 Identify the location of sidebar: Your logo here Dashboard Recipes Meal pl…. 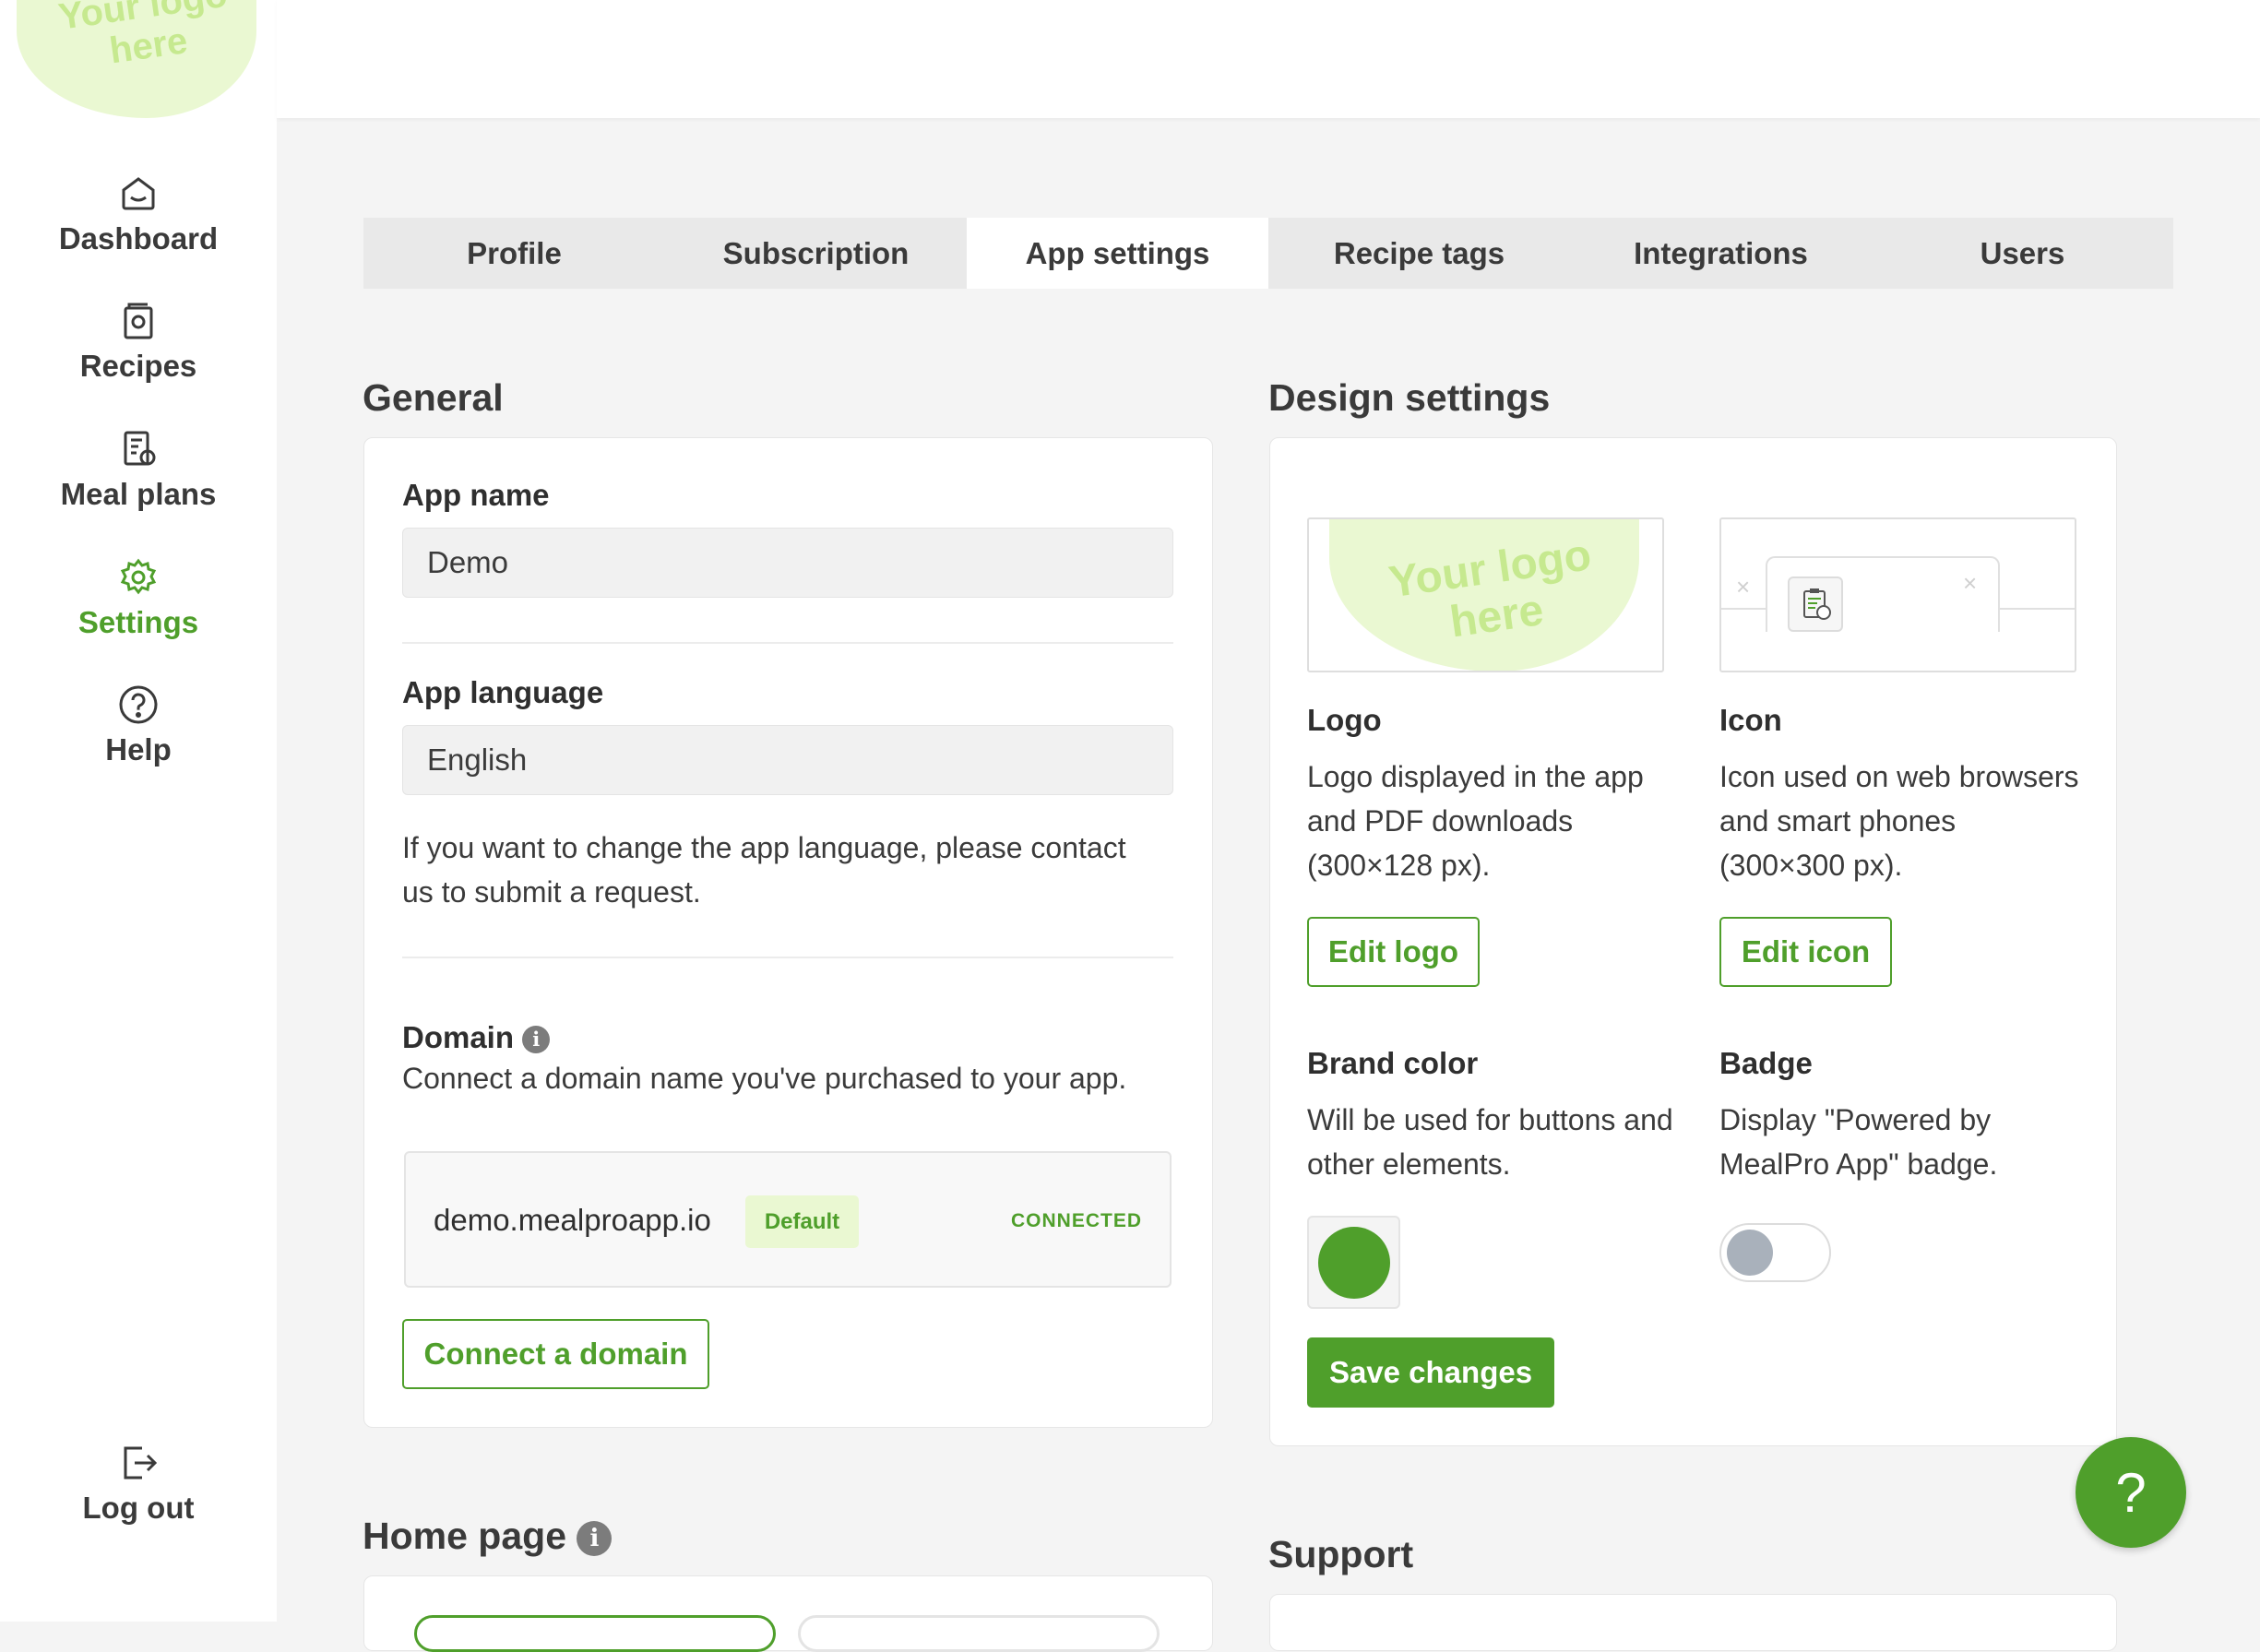
(138, 811).